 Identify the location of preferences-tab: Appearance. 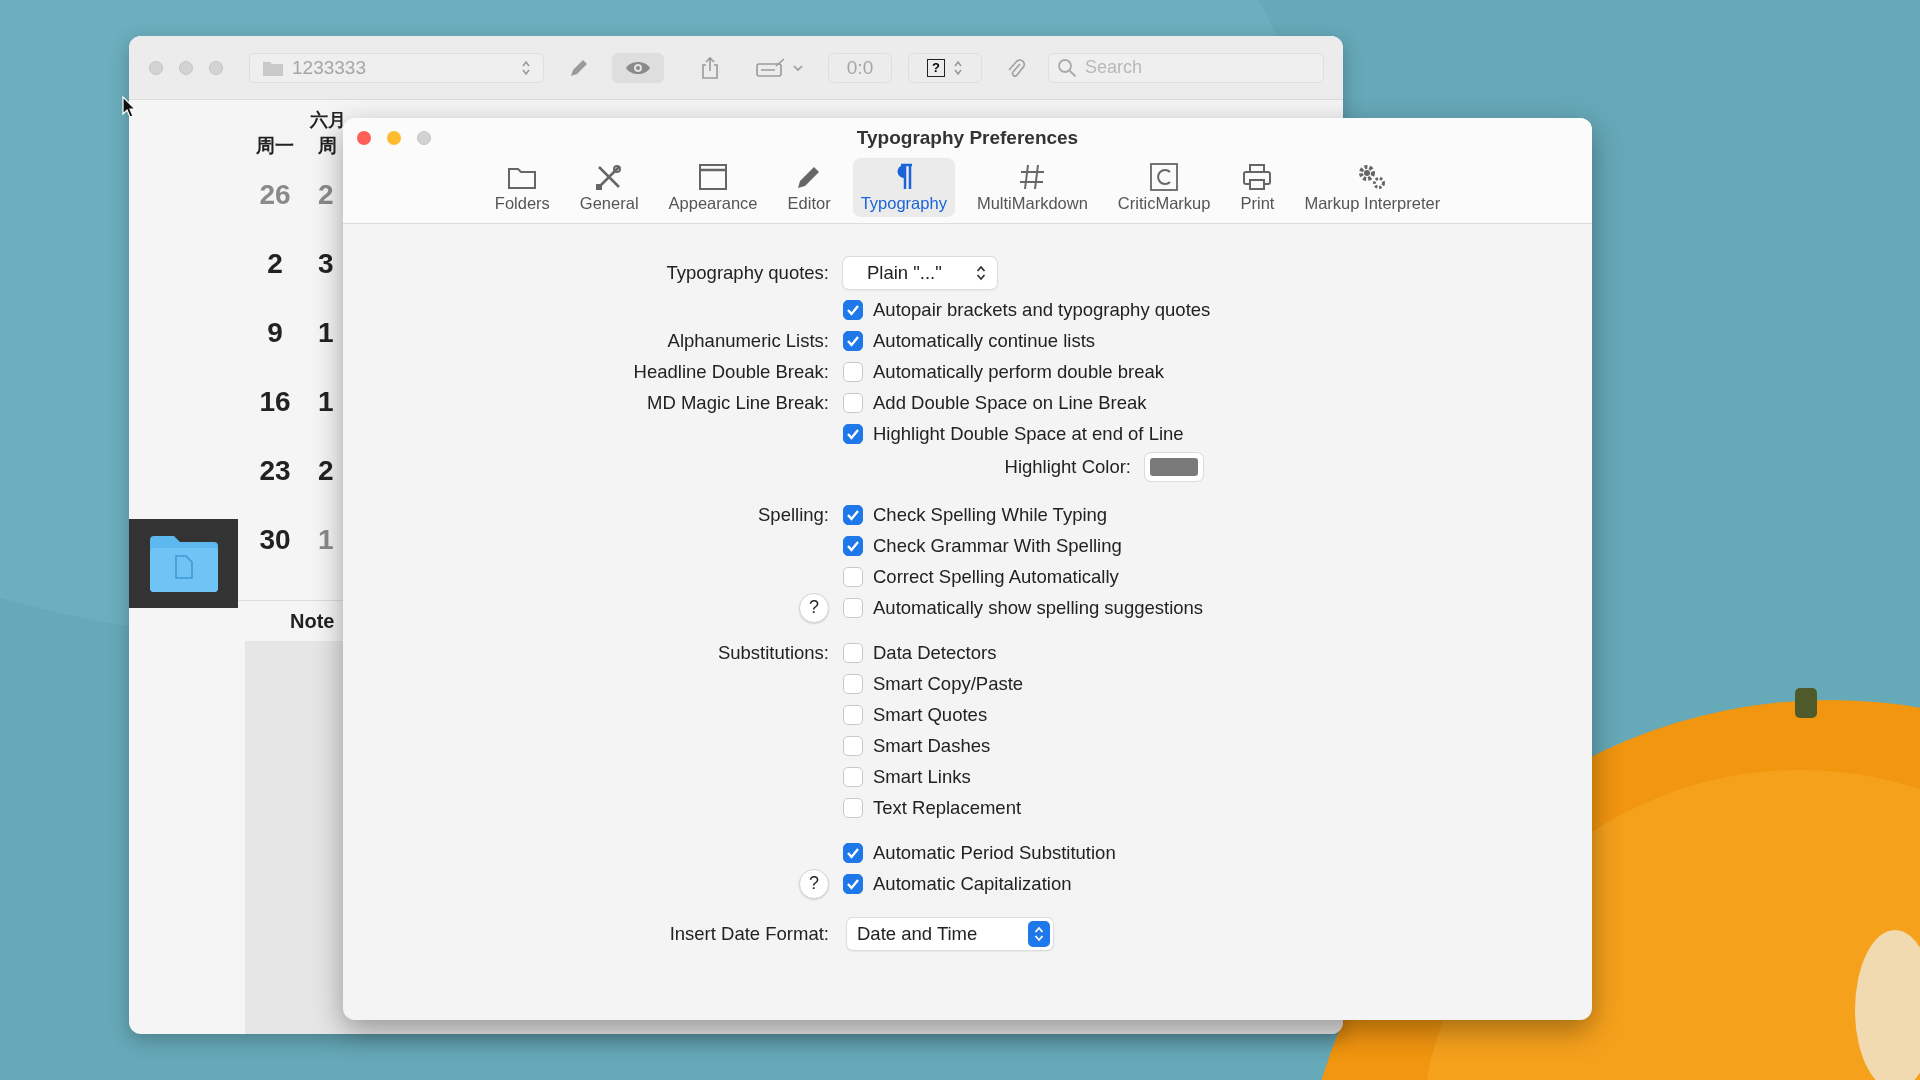
(713, 187).